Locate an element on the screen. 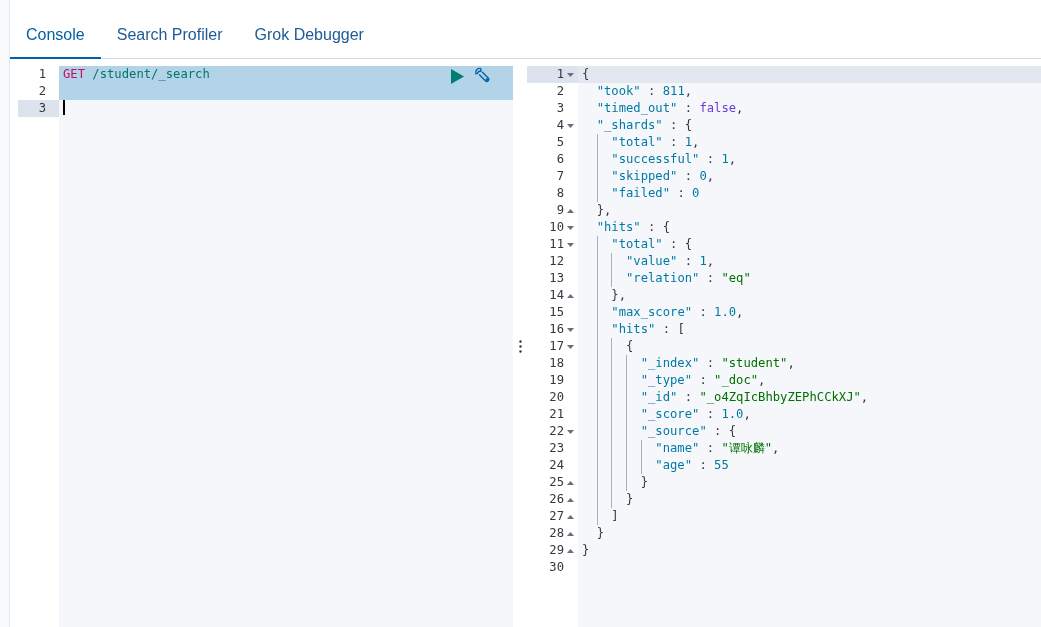  line-number: 20 is located at coordinates (556, 397).